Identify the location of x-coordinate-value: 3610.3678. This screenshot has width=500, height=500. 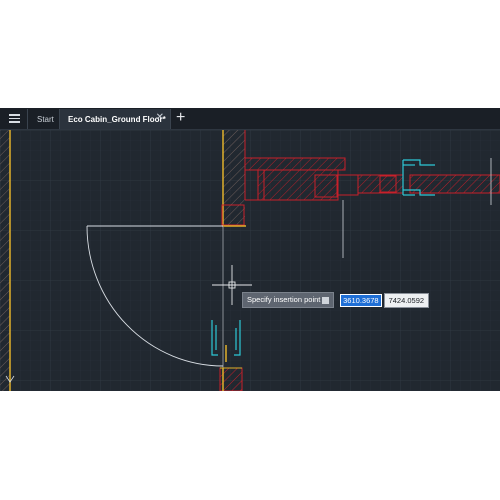
(361, 300).